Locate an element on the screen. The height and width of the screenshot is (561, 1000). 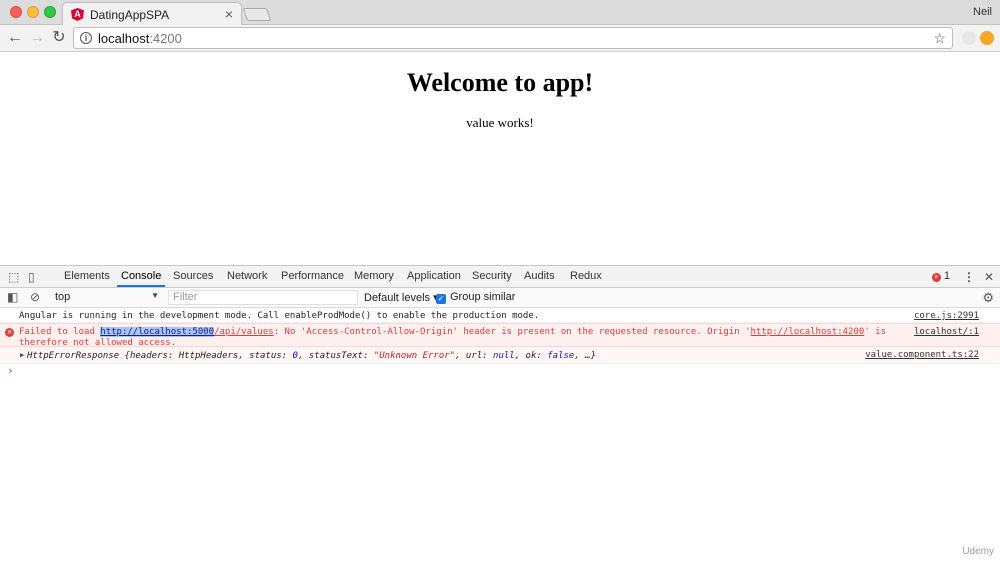
inspect-element-icon: ⬚ is located at coordinates (13, 277).